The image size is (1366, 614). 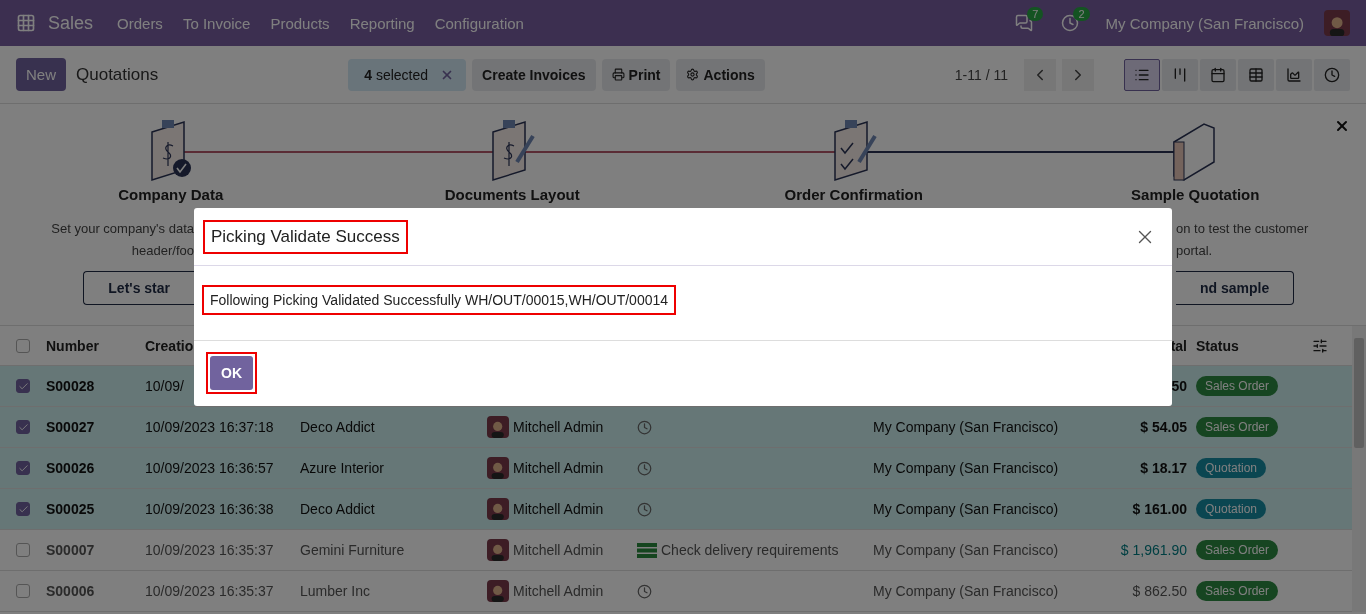 I want to click on table-cell-text: S00025, so click(x=71, y=509).